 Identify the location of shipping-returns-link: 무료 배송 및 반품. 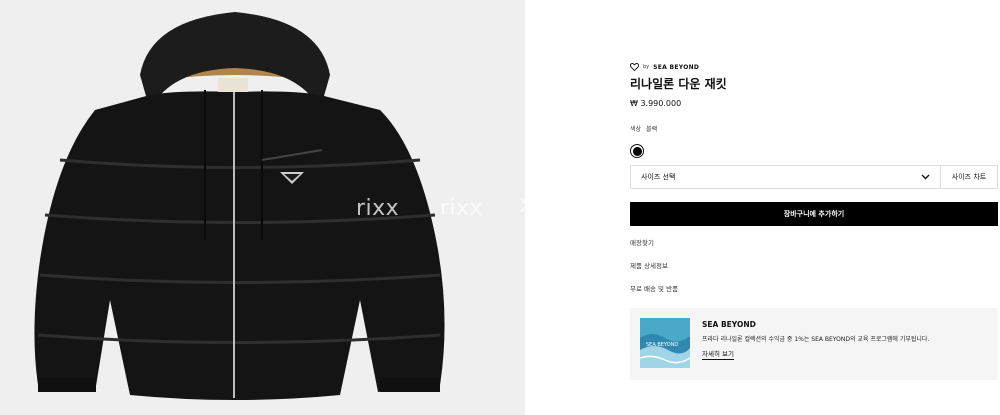
(654, 288).